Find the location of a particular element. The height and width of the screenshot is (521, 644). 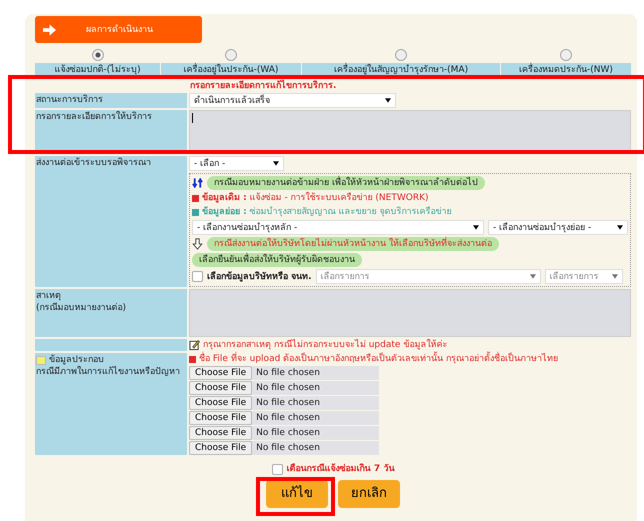

sub-task-select: - เลือกงานซ่อมบำรุงย่อย - is located at coordinates (558, 227).